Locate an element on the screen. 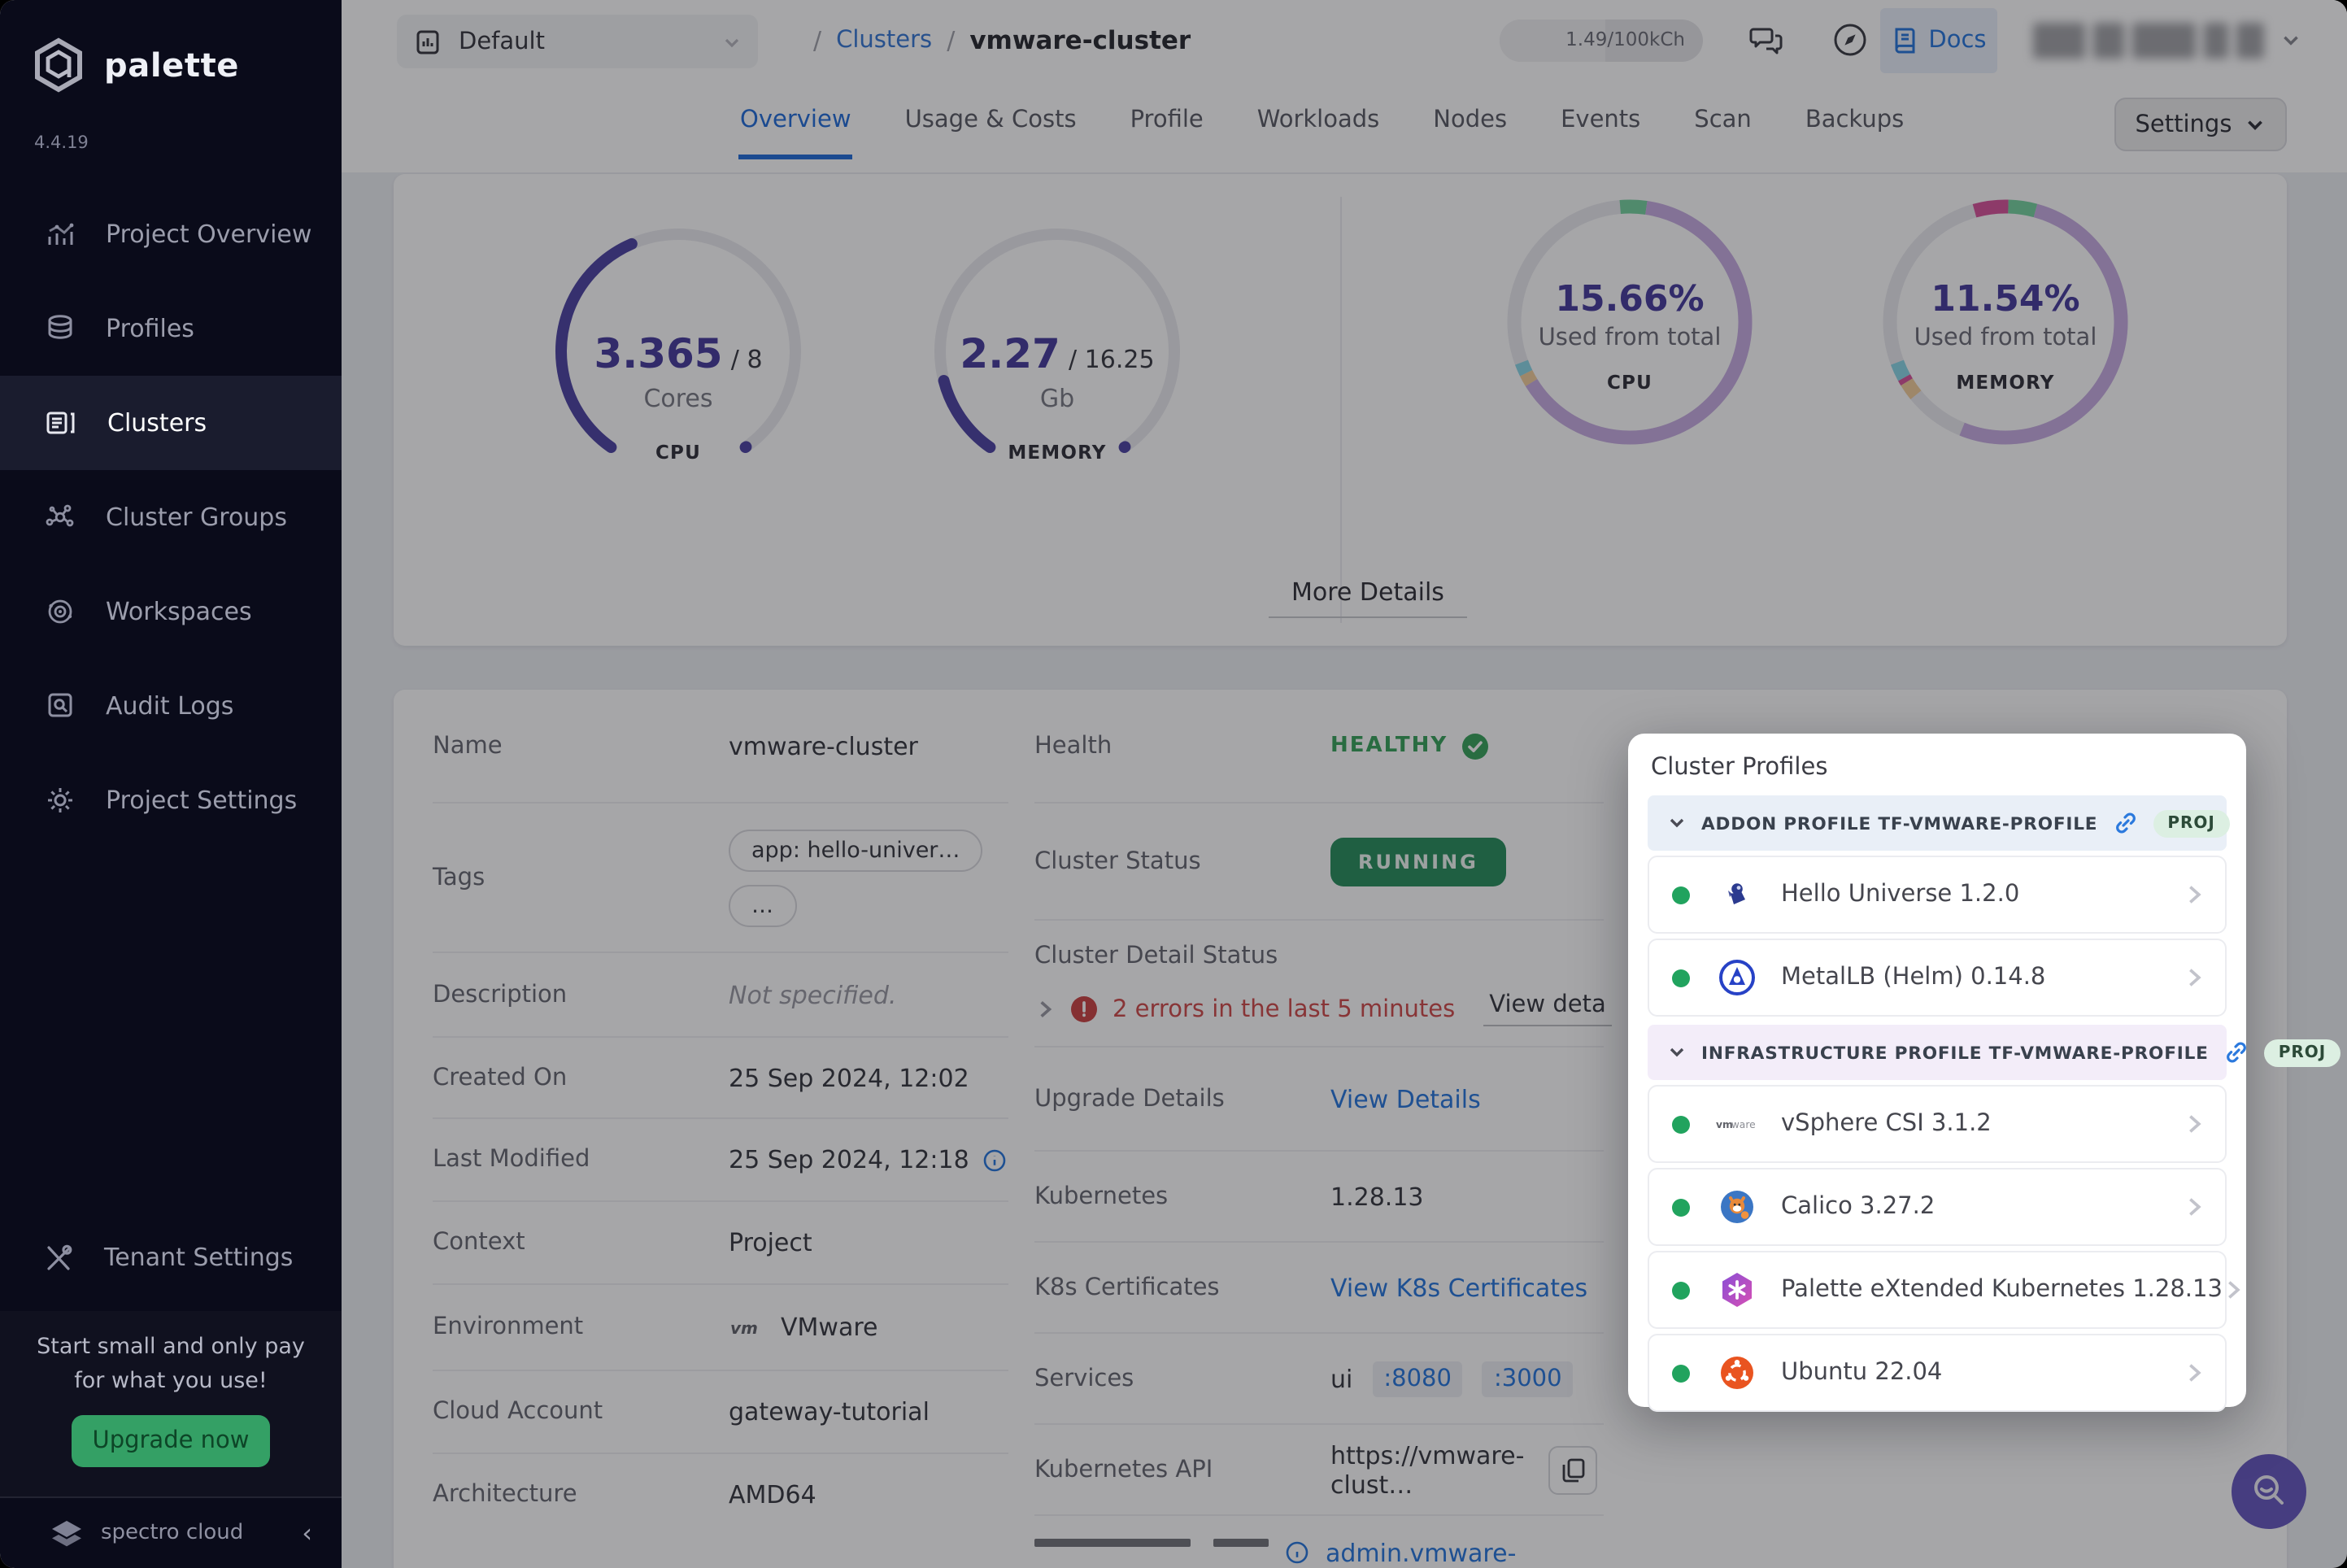 Image resolution: width=2347 pixels, height=1568 pixels. spectro-cloud-logo-icon is located at coordinates (67, 1533).